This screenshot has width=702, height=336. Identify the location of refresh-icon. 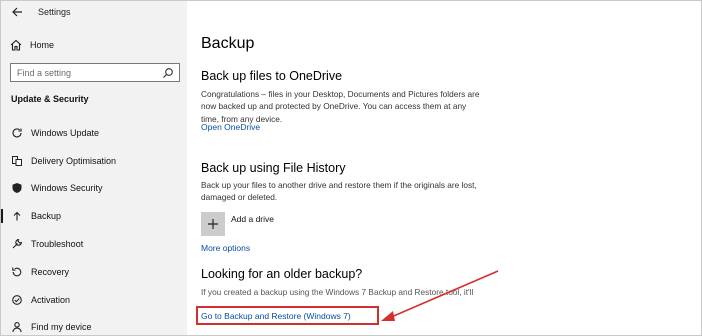
(17, 133).